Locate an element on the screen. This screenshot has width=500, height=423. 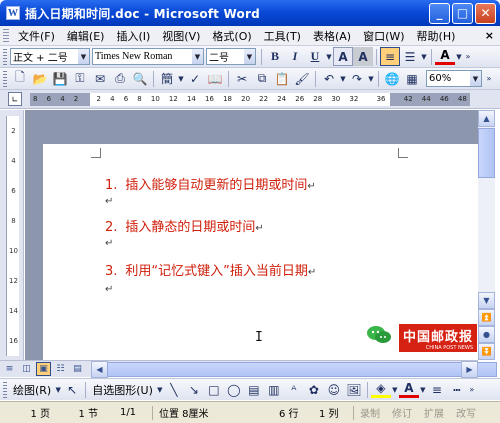
maximize-button: □ is located at coordinates (462, 13).